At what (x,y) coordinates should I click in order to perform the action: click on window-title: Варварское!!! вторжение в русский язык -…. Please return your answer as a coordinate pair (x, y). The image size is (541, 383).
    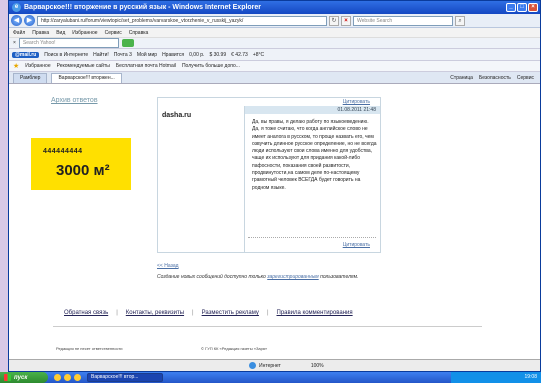
    Looking at the image, I should click on (143, 7).